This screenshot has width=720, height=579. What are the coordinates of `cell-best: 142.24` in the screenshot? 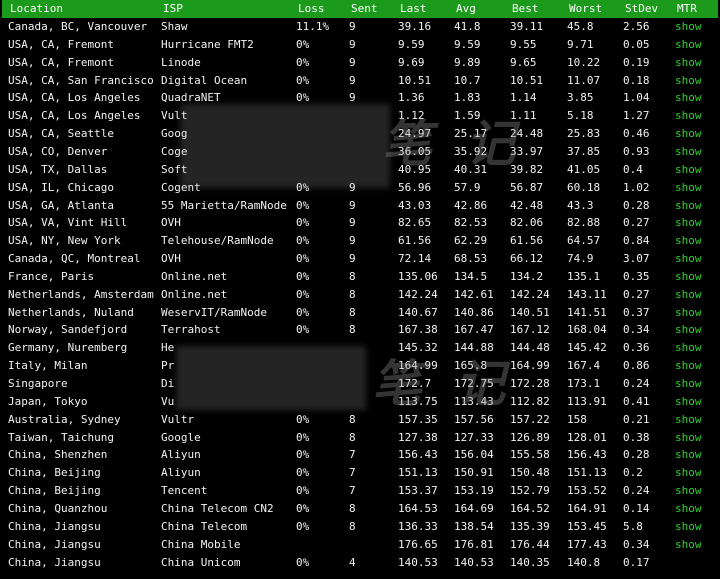 It's located at (530, 294).